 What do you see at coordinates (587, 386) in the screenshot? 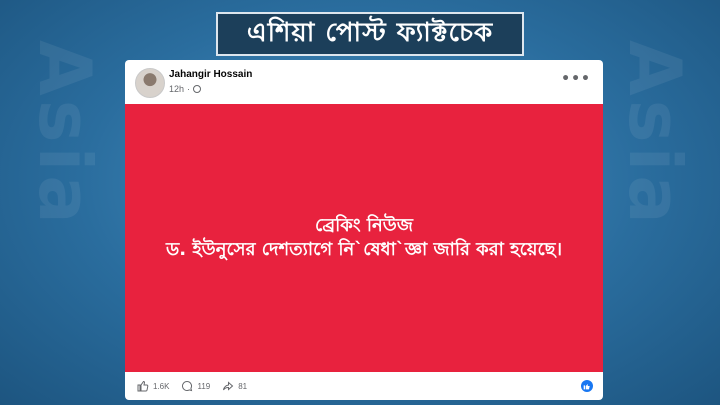
I see `like-reaction-icon` at bounding box center [587, 386].